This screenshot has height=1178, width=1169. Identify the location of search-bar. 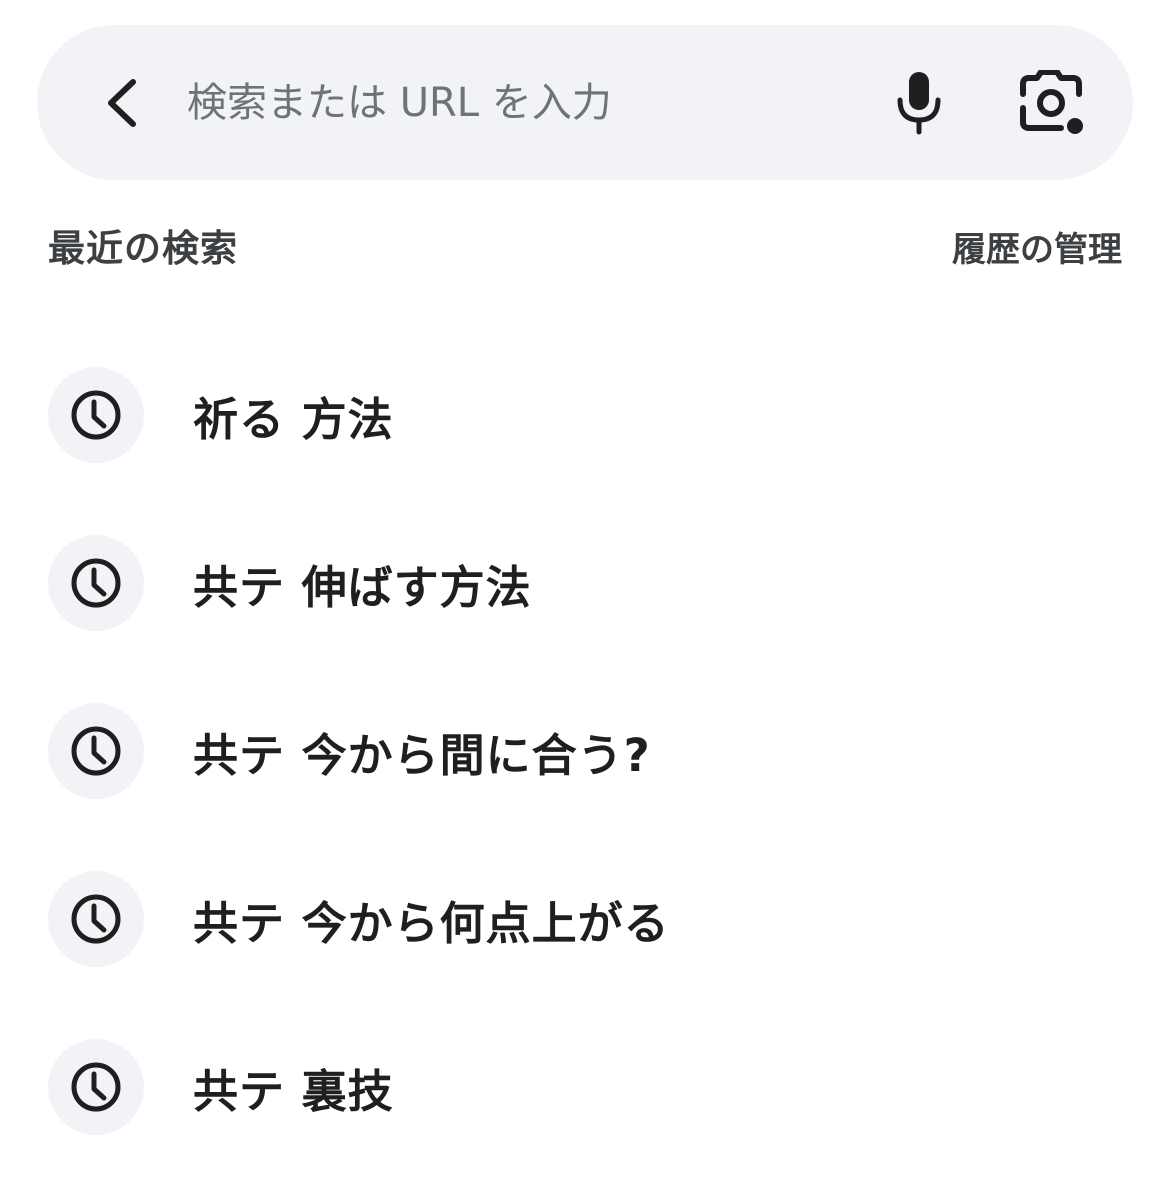
(585, 102).